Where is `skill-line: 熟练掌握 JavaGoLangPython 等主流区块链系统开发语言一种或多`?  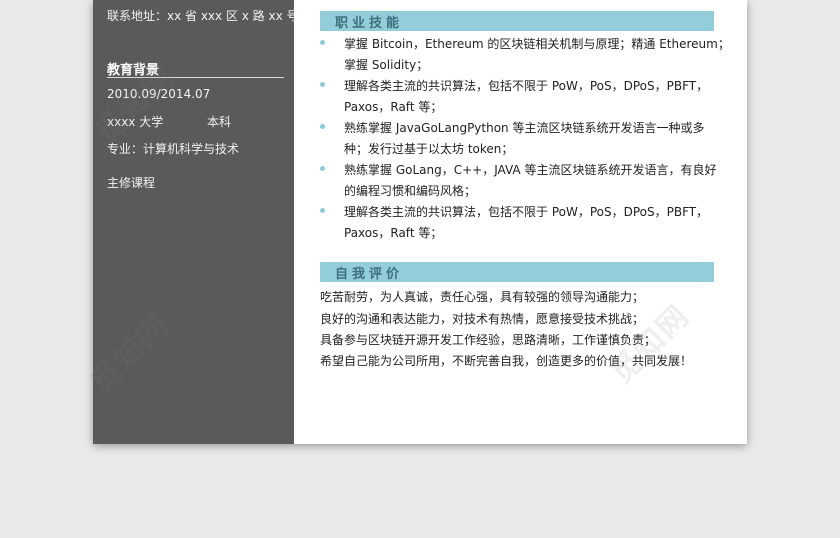 skill-line: 熟练掌握 JavaGoLangPython 等主流区块链系统开发语言一种或多 is located at coordinates (524, 128).